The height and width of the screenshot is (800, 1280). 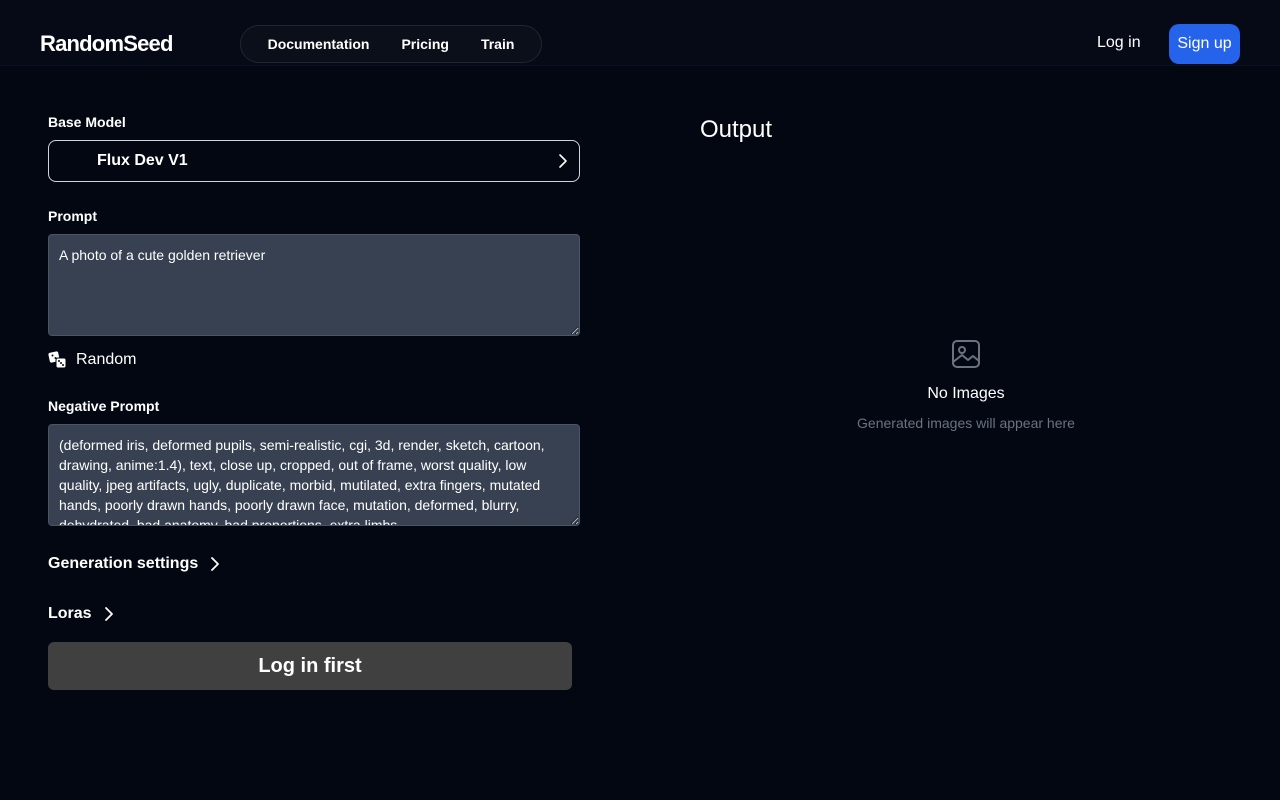 What do you see at coordinates (104, 406) in the screenshot?
I see `negative-prompt-label: Negative Prompt` at bounding box center [104, 406].